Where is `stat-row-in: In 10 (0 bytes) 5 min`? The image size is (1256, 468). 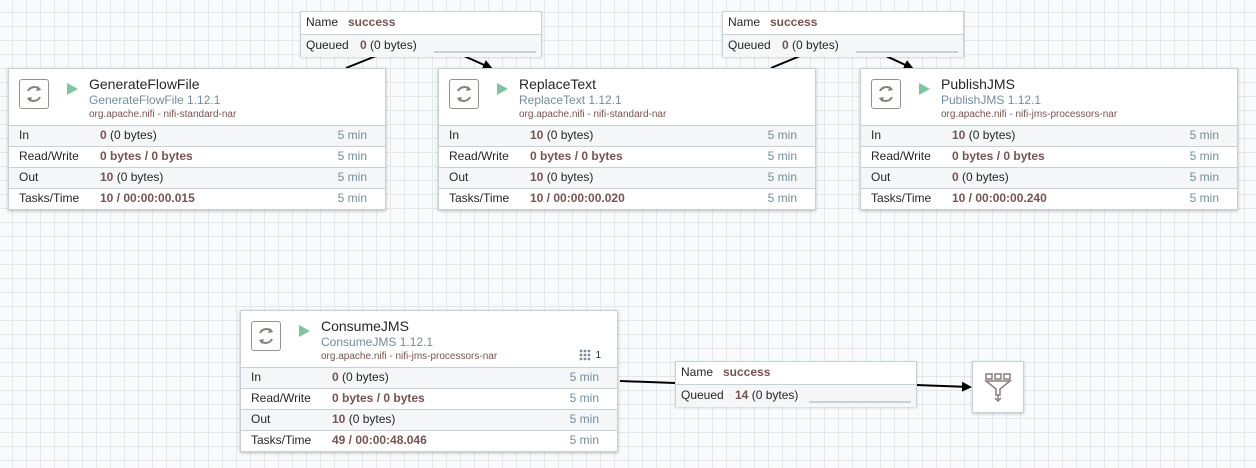 stat-row-in: In 10 (0 bytes) 5 min is located at coordinates (1049, 135).